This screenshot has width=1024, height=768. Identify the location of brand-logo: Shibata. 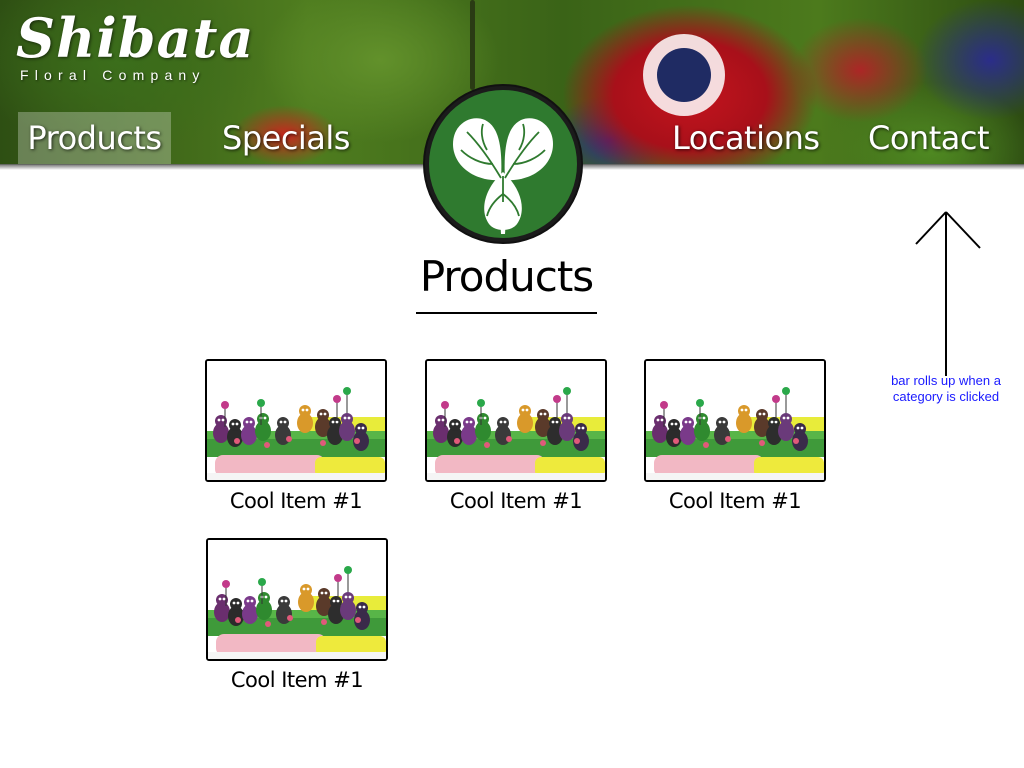
(135, 38).